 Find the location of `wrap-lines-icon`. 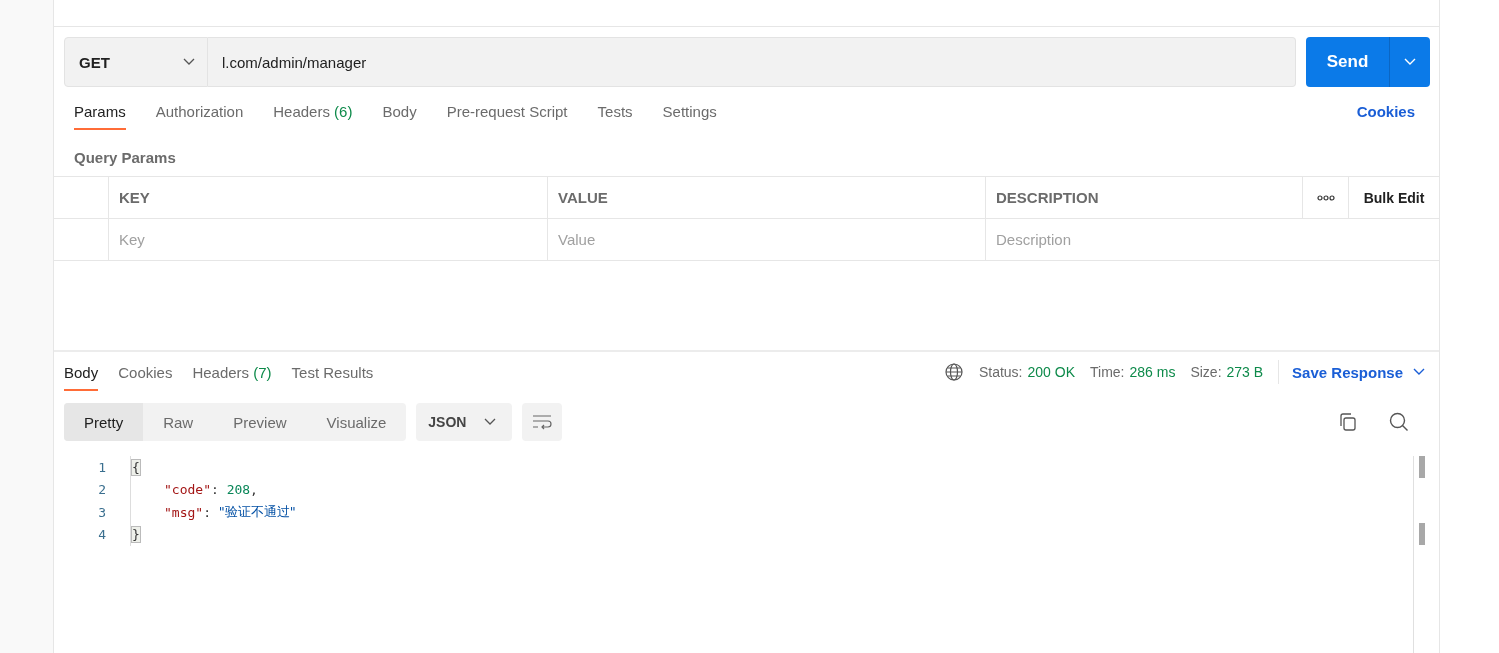

wrap-lines-icon is located at coordinates (542, 422).